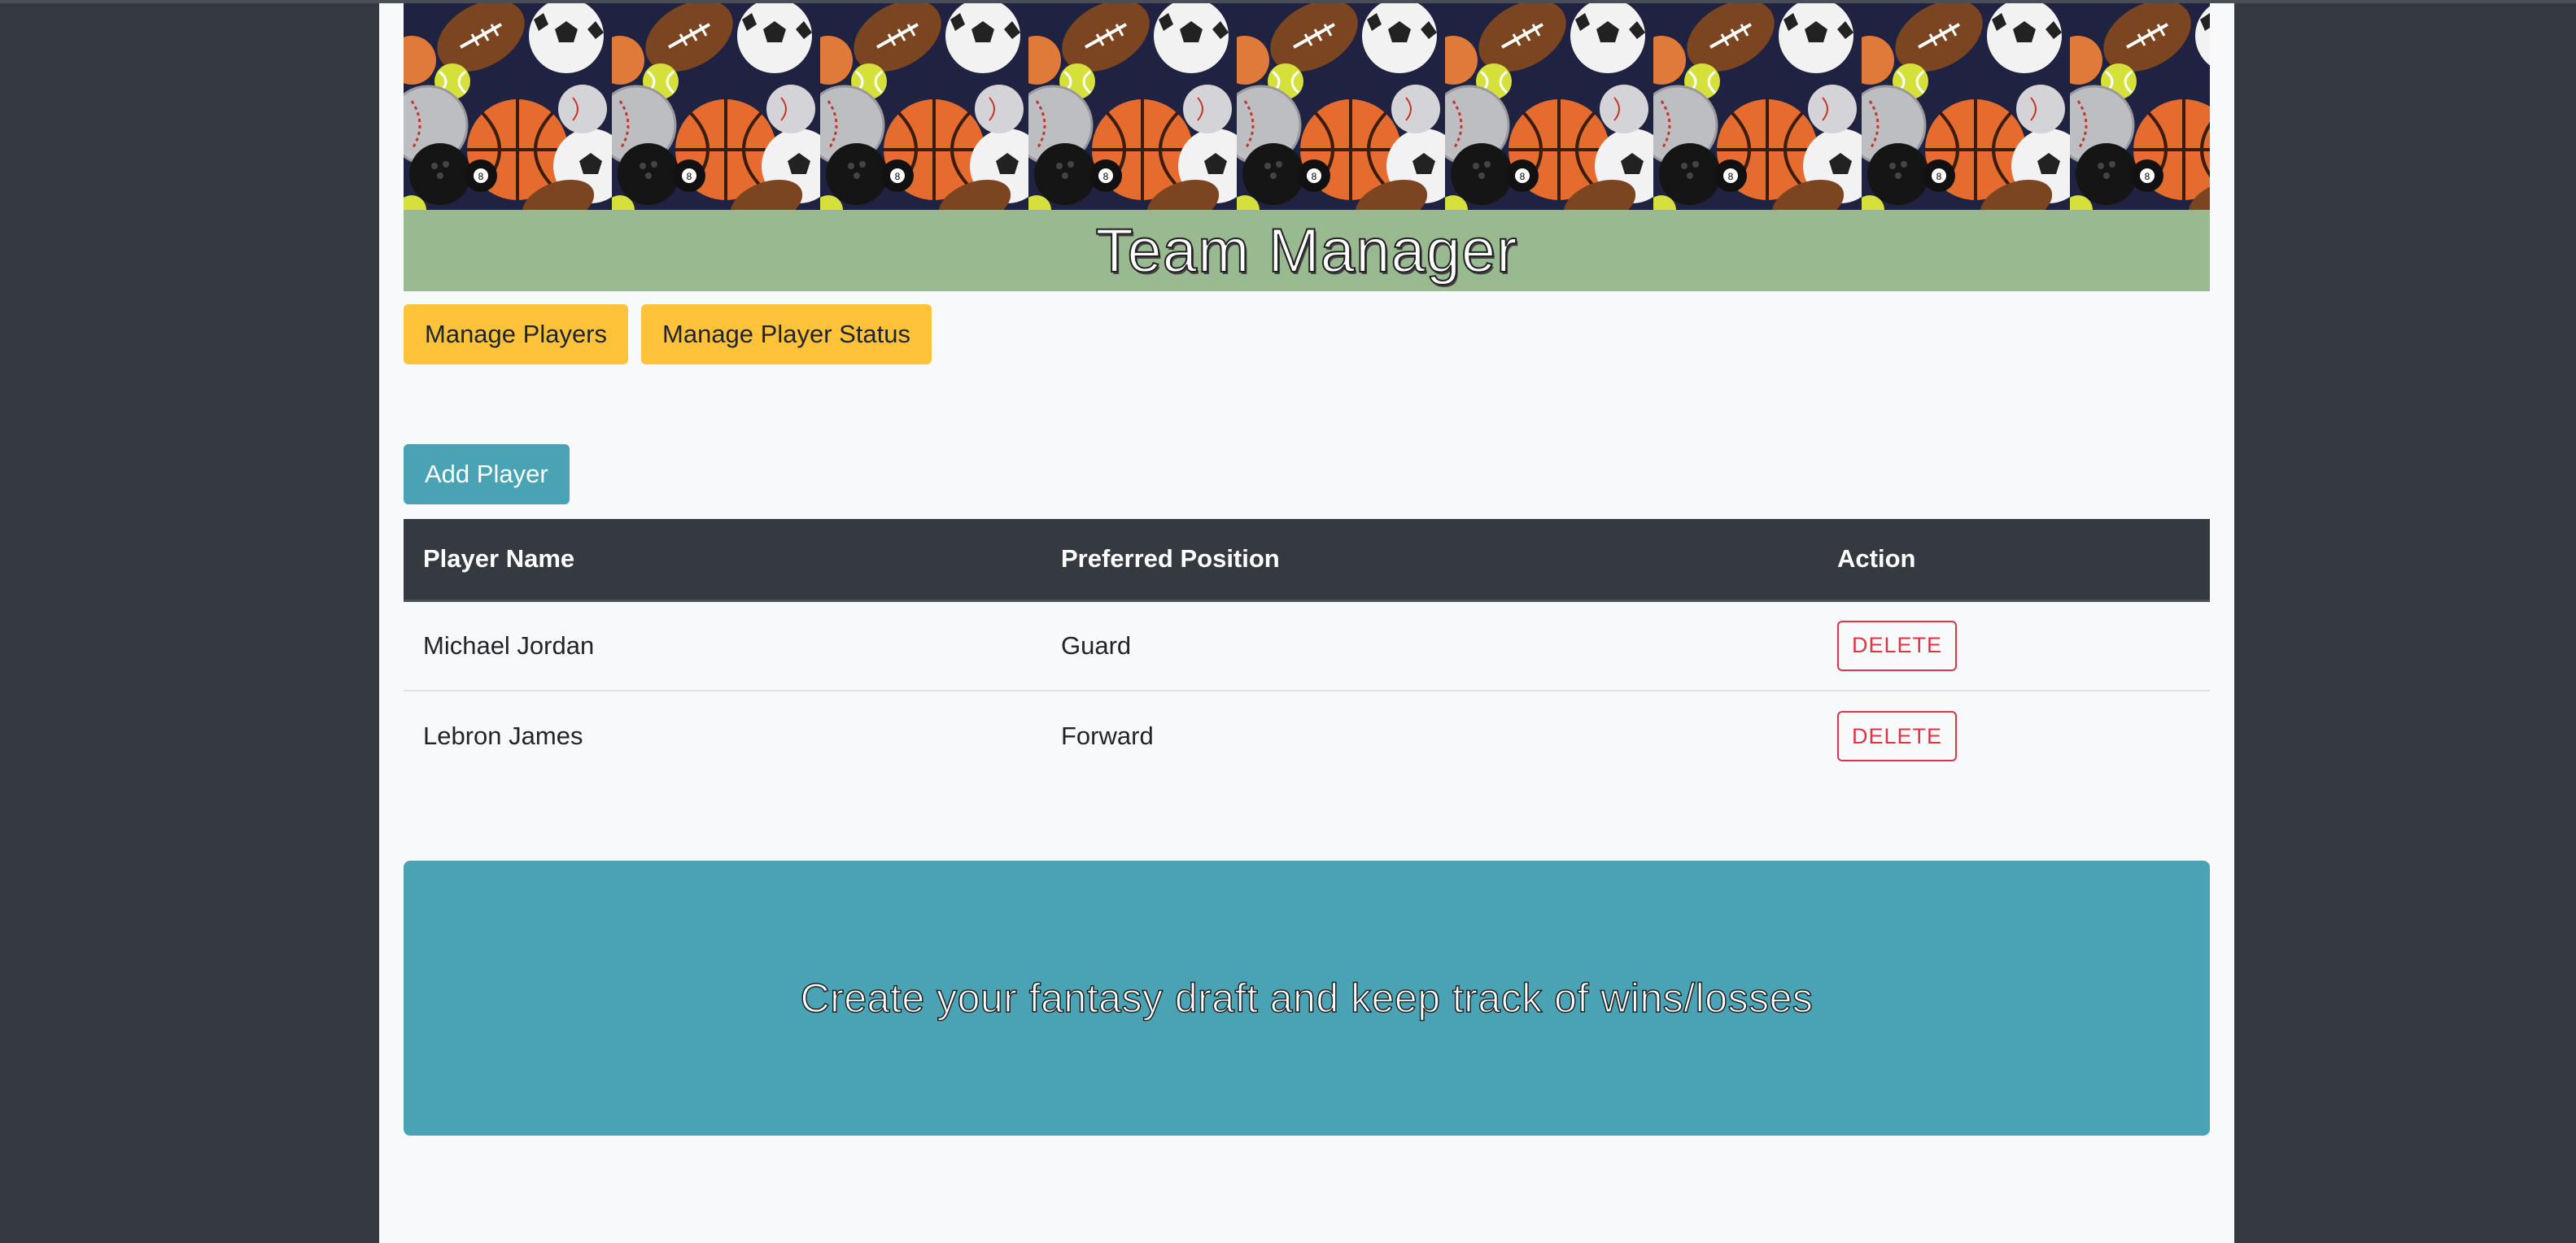  I want to click on sports-balls-pattern-icon: 8, so click(1307, 106).